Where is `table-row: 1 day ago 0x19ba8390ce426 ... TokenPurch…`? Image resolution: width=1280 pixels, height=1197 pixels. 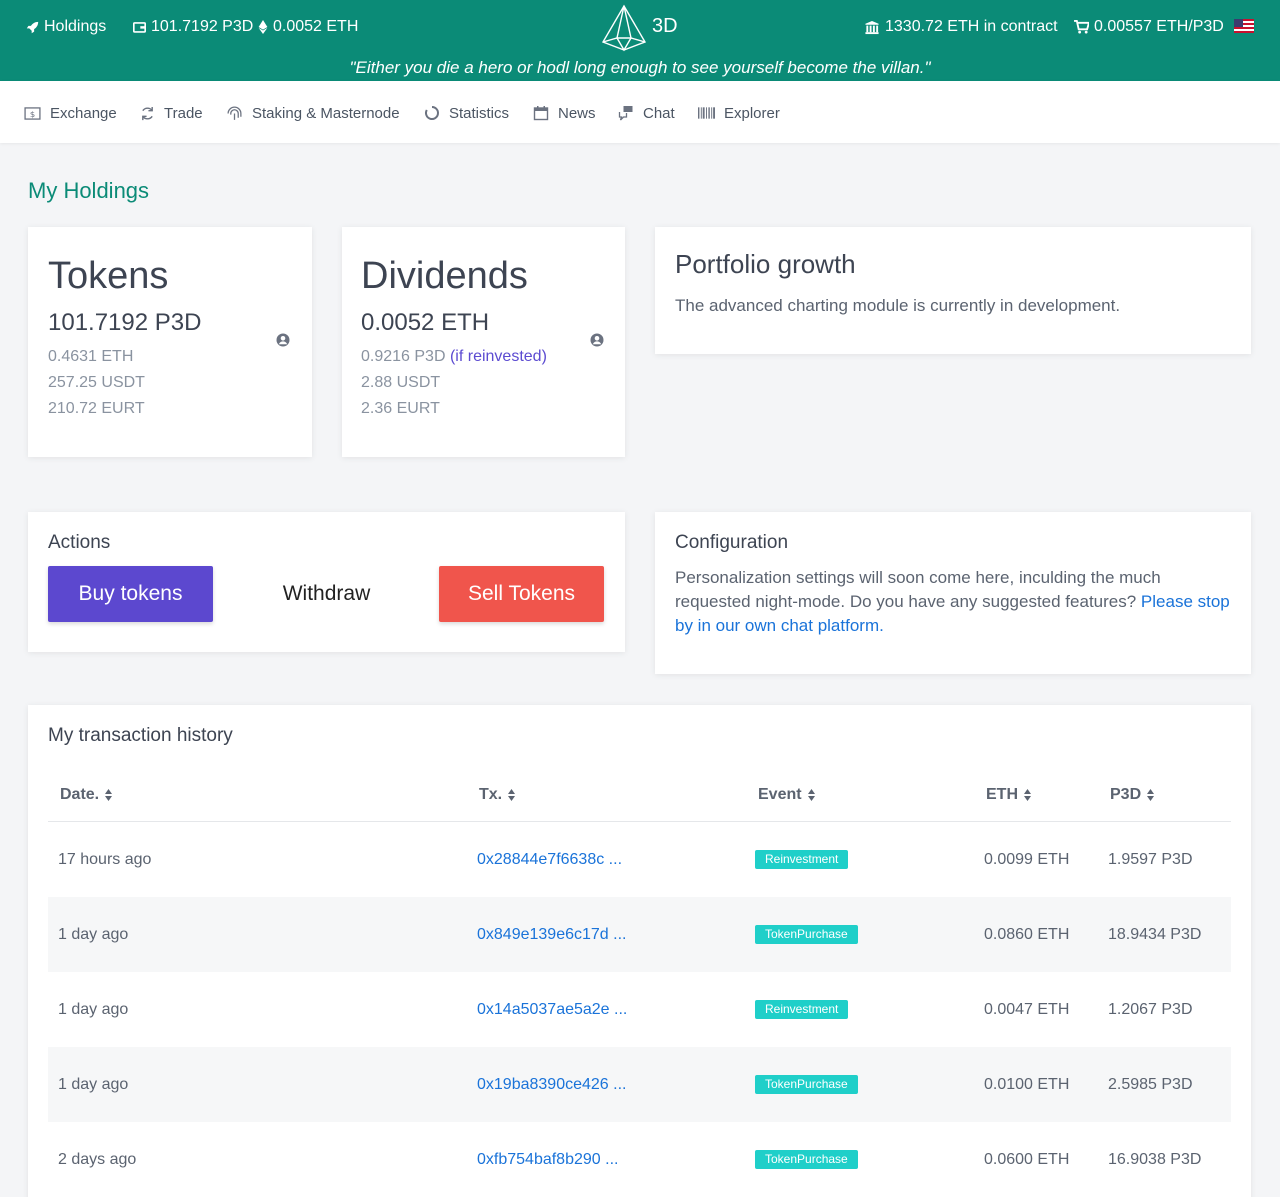
table-row: 1 day ago 0x19ba8390ce426 ... TokenPurch… is located at coordinates (639, 1084).